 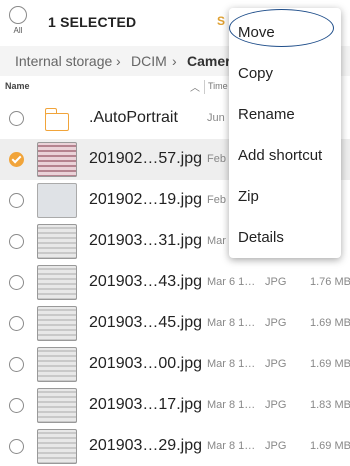 What do you see at coordinates (216, 118) in the screenshot?
I see `file-date: Jun` at bounding box center [216, 118].